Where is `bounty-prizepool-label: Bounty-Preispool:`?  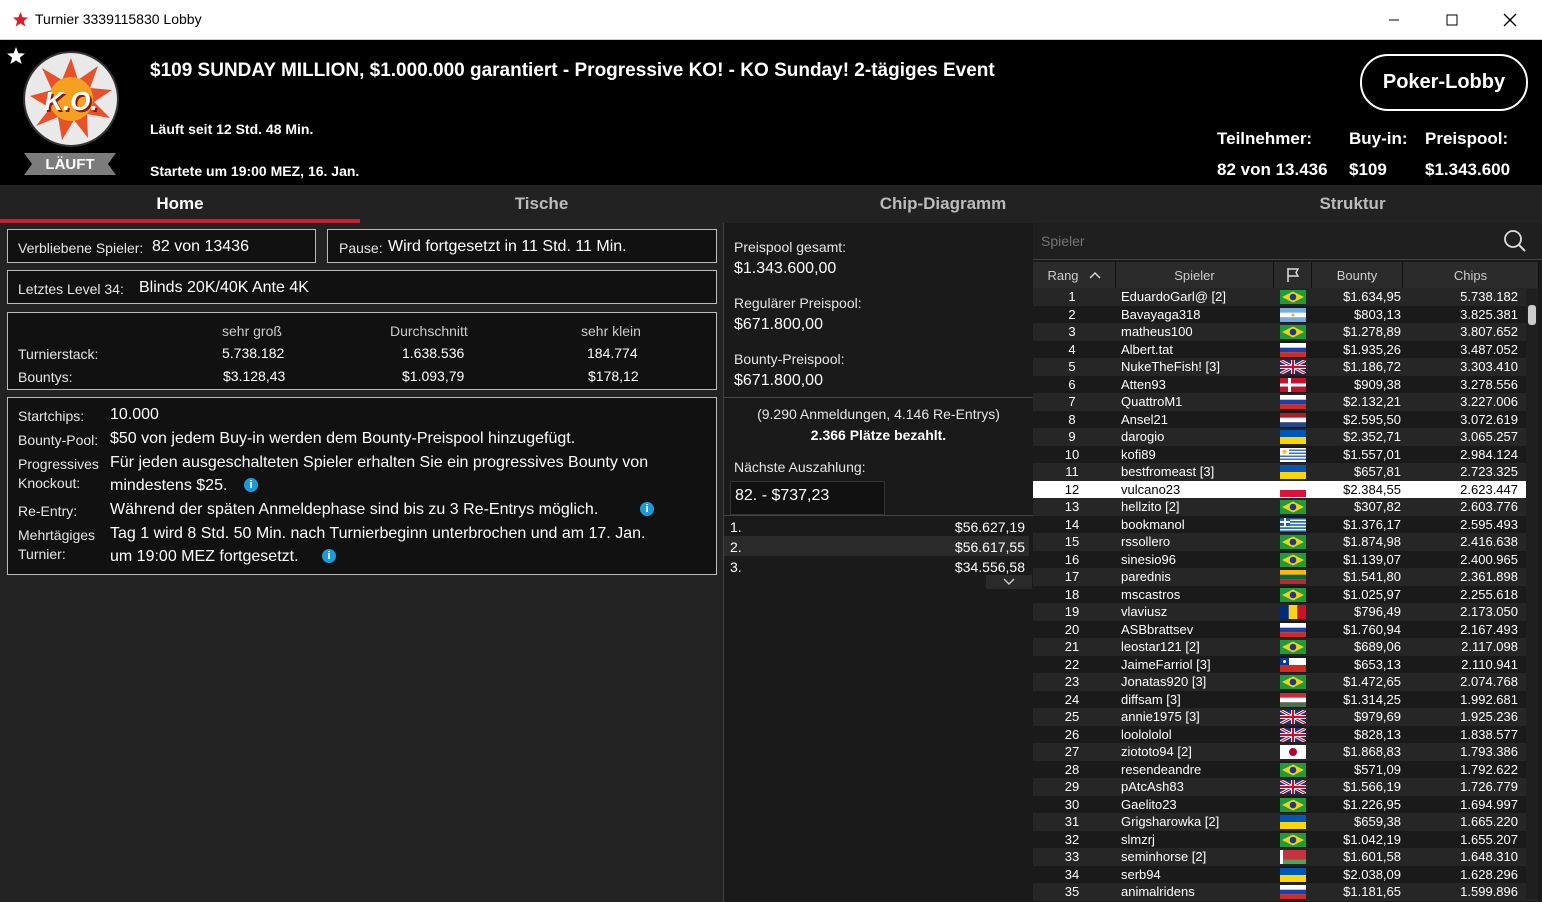
bounty-prizepool-label: Bounty-Preispool: is located at coordinates (789, 359).